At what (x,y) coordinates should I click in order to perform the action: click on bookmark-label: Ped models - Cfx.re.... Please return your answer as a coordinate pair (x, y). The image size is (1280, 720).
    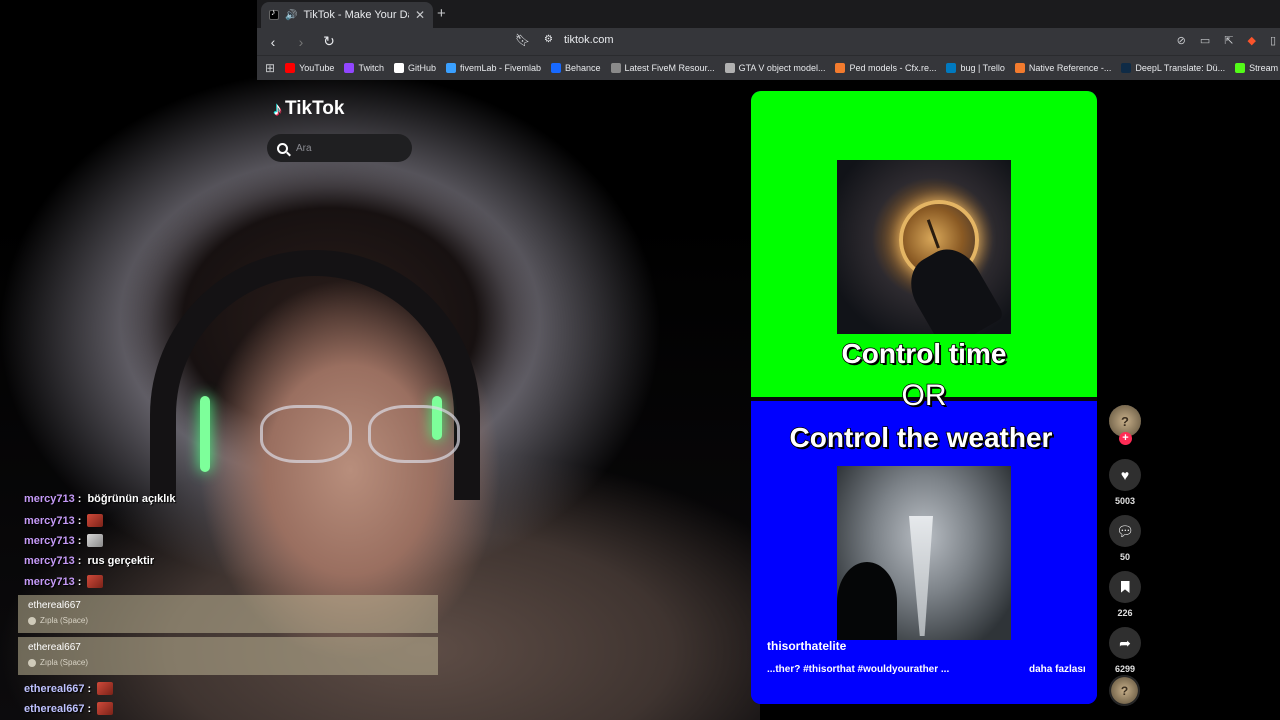
    Looking at the image, I should click on (893, 68).